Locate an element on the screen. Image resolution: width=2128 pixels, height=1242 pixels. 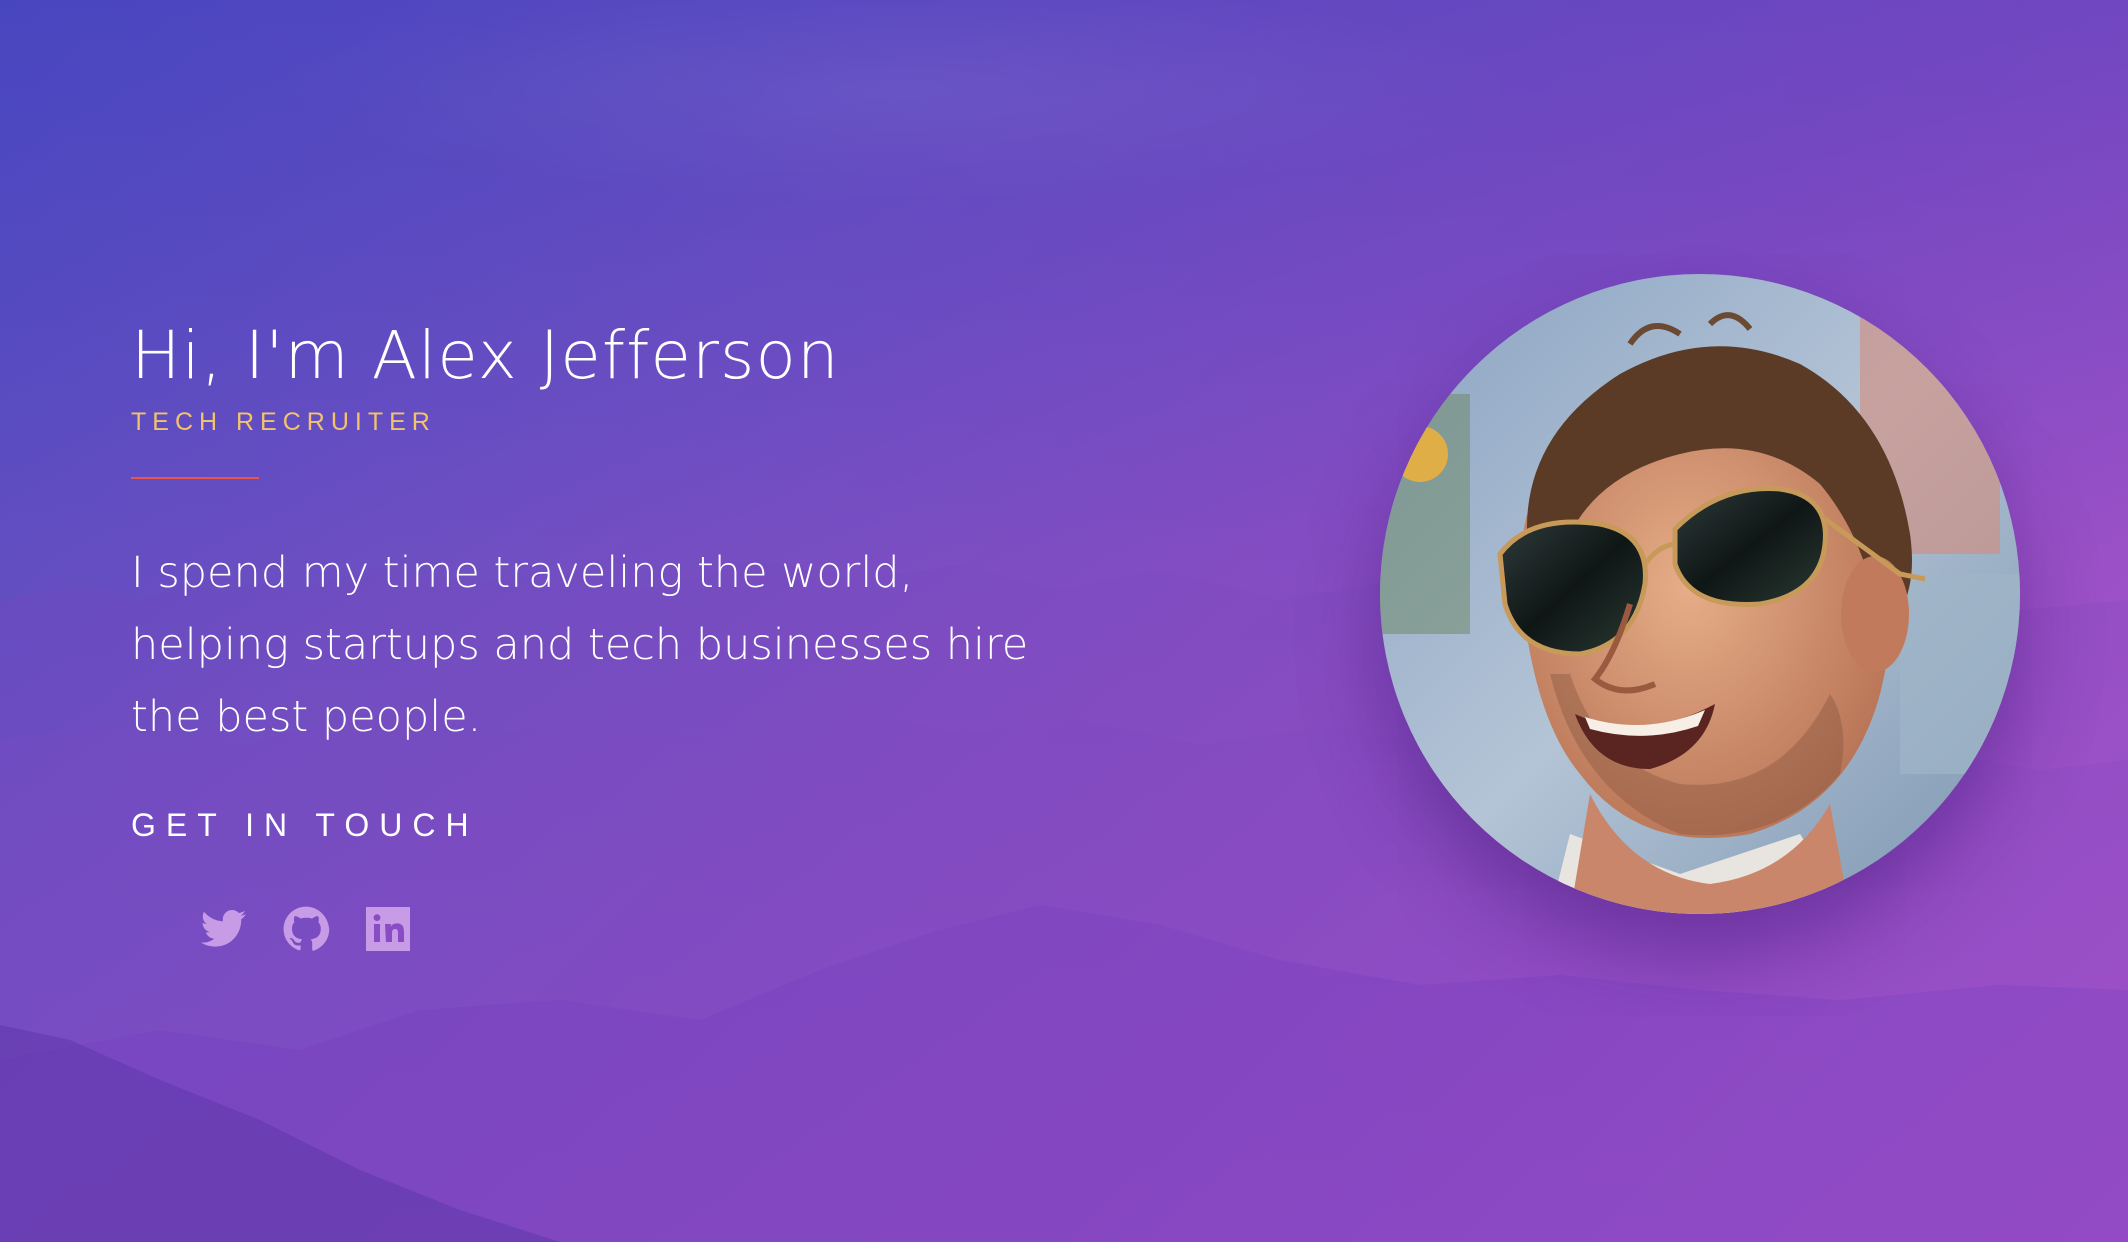
linkedin-icon is located at coordinates (388, 929).